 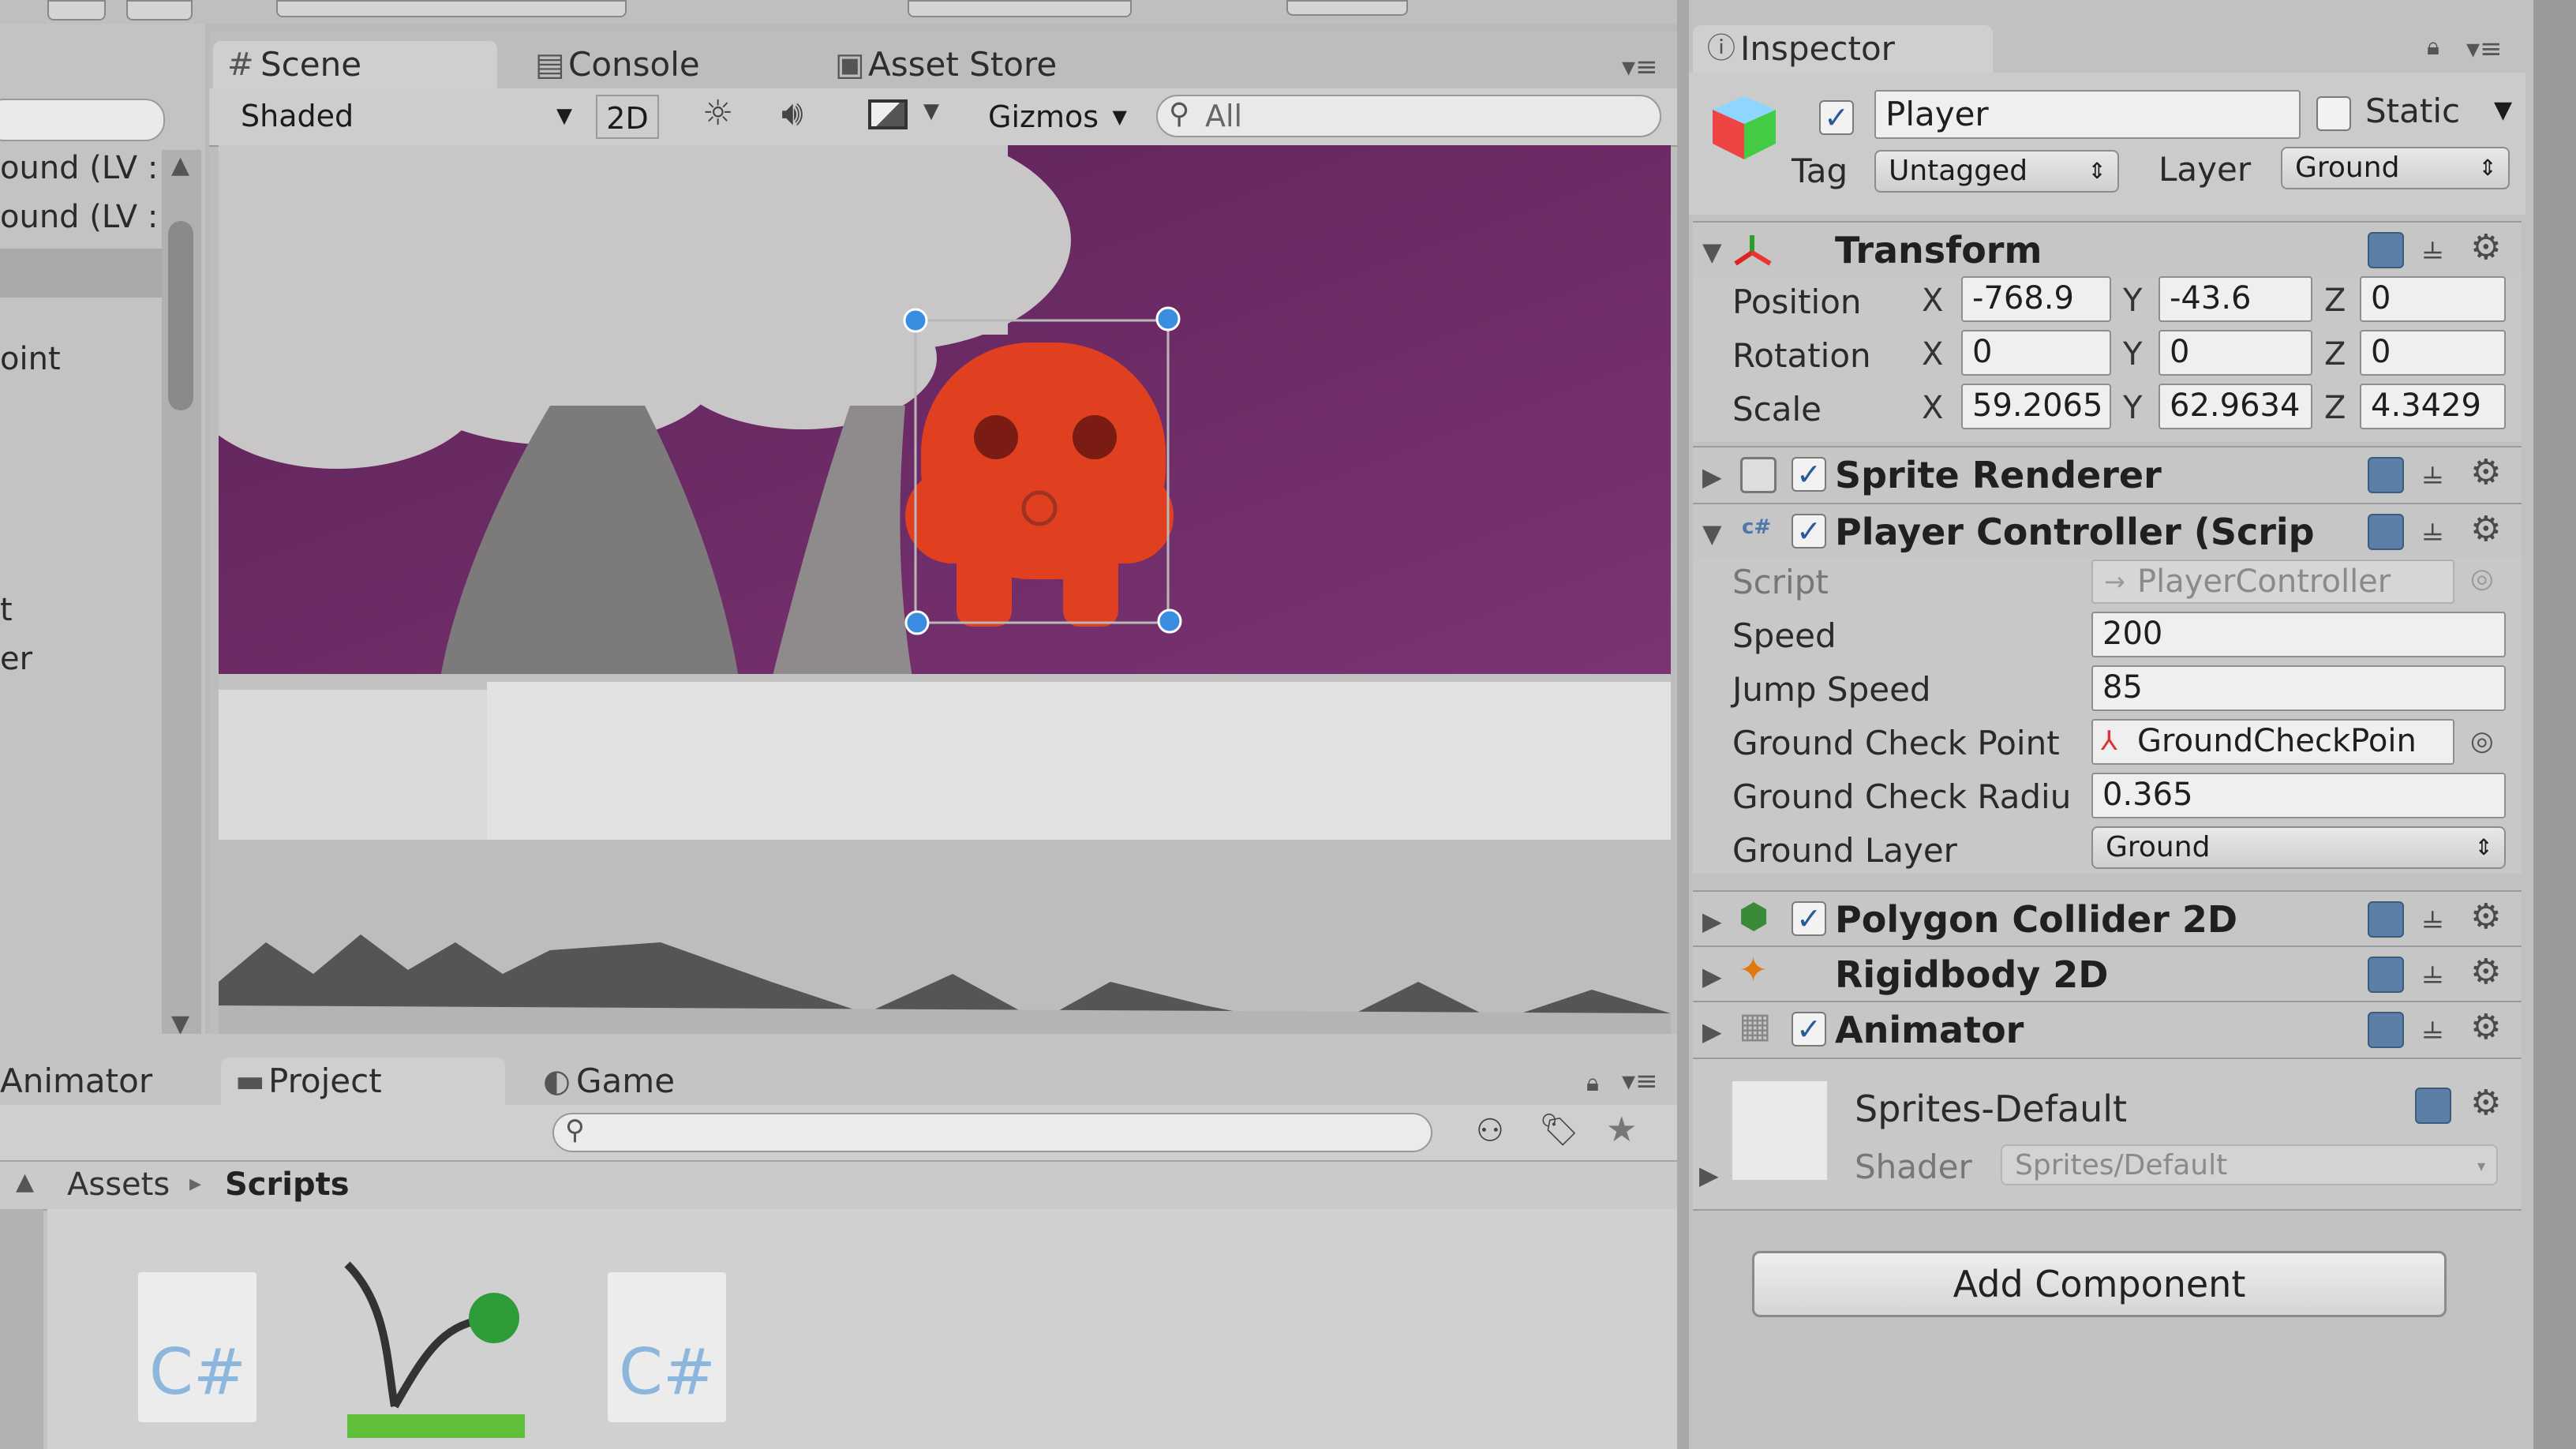 I want to click on hierarchy-item: oint, so click(x=30, y=359).